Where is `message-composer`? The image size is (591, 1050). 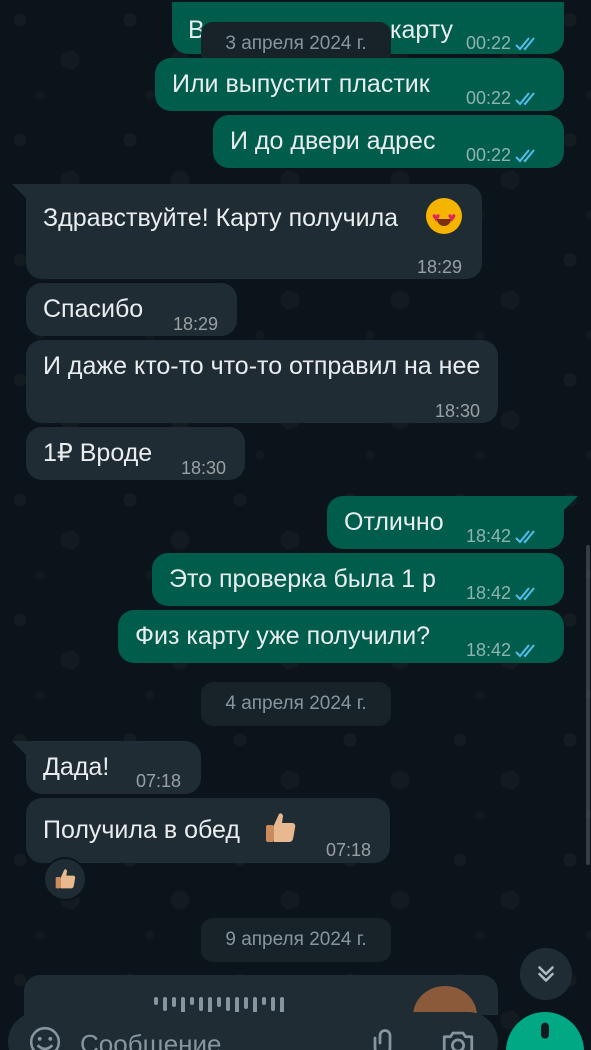
message-composer is located at coordinates (295, 1030).